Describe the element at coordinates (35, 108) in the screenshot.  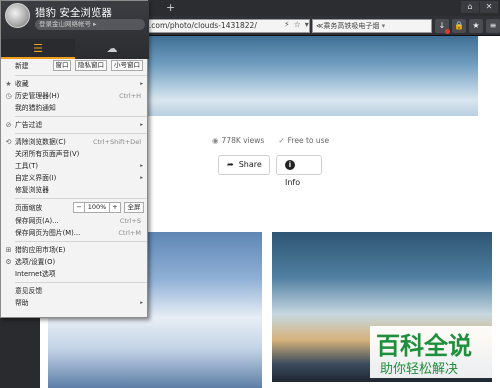
I see `menu-item-label: 我的猎豹通知` at that location.